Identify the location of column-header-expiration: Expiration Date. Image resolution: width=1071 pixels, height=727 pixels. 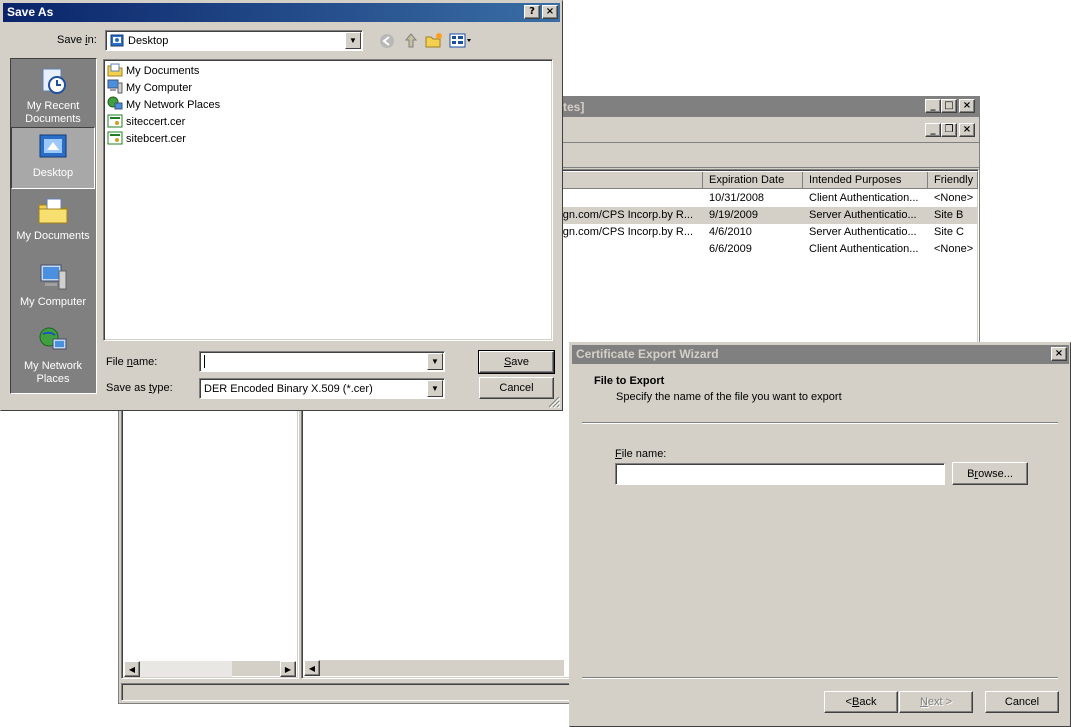
(753, 180).